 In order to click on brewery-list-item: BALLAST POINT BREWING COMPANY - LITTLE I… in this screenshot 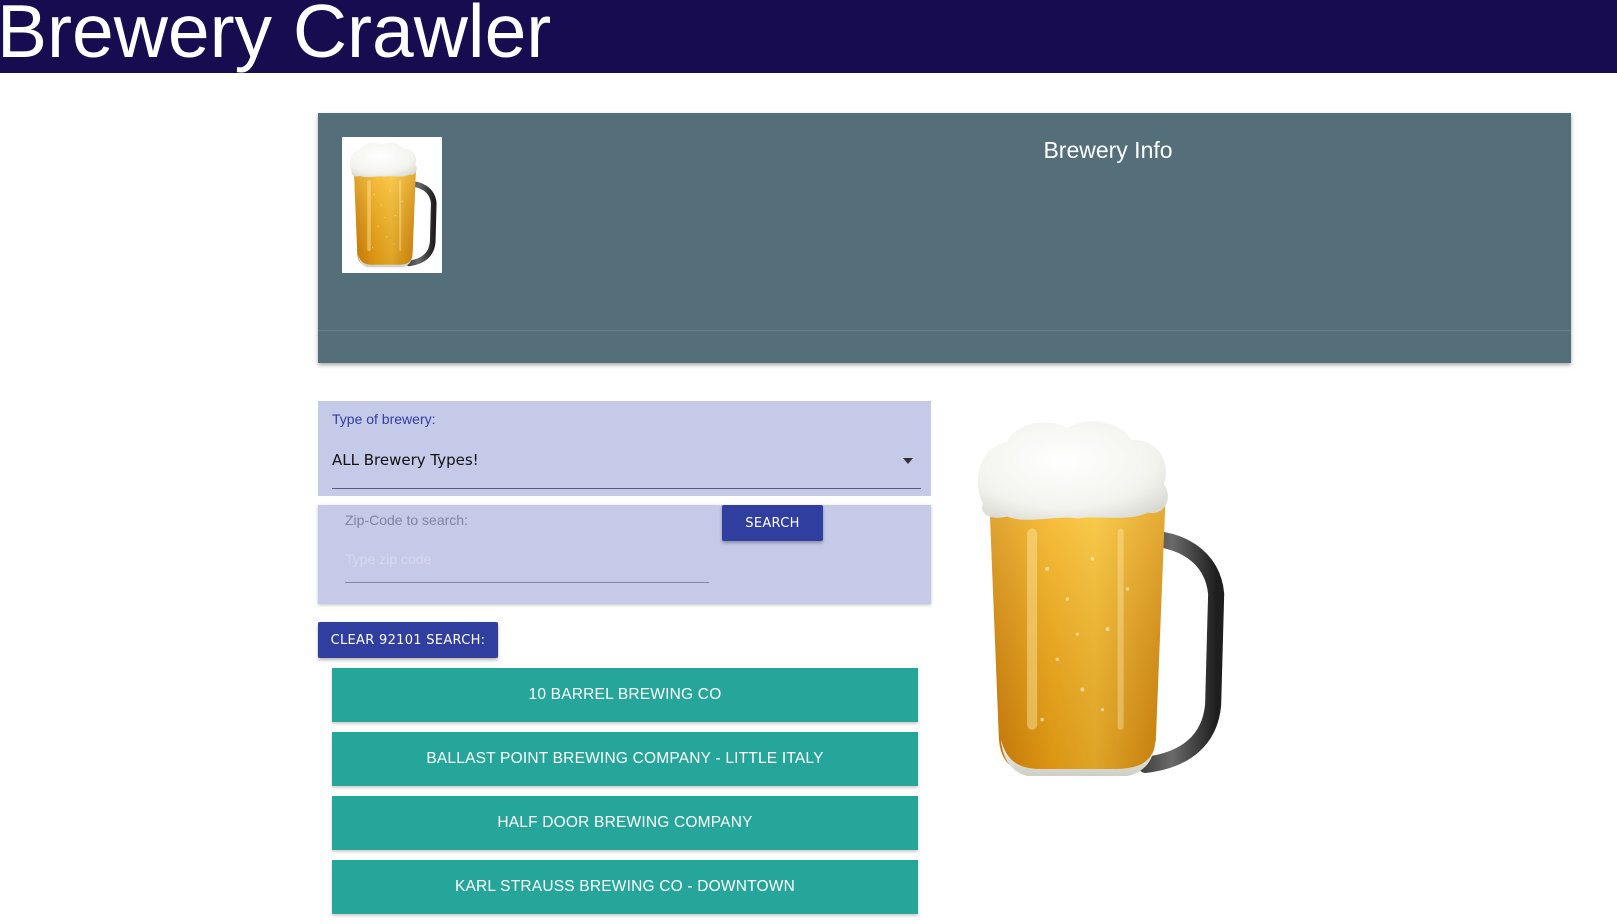, I will do `click(625, 759)`.